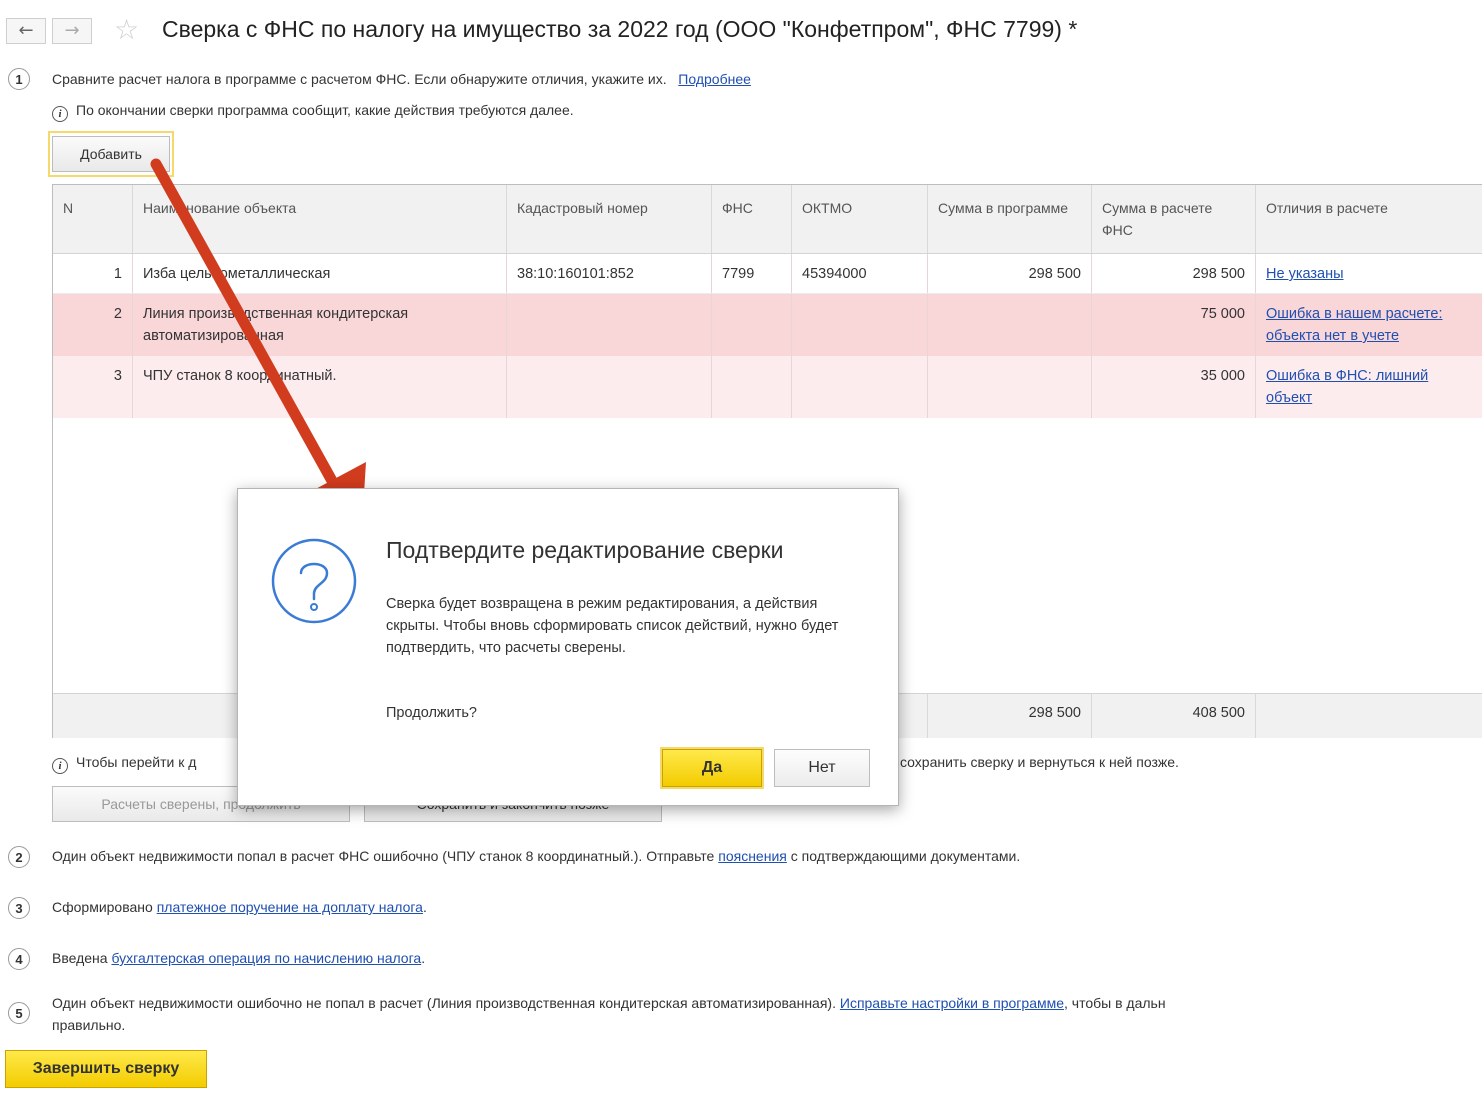 Image resolution: width=1482 pixels, height=1101 pixels. Describe the element at coordinates (585, 550) in the screenshot. I see `dialog-title: Подтвердите редактирование сверки` at that location.